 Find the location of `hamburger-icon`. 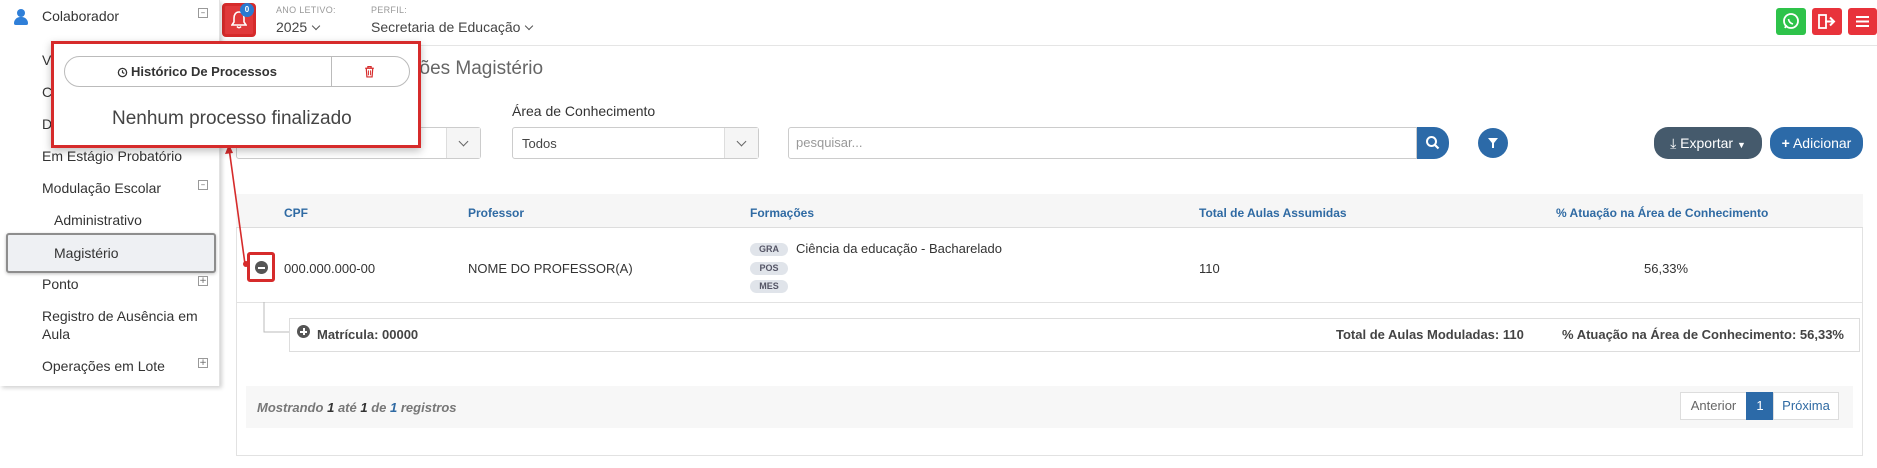

hamburger-icon is located at coordinates (1862, 21).